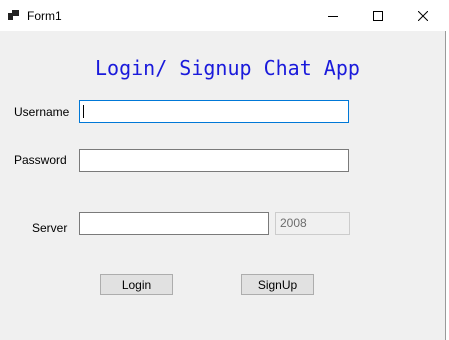  I want to click on text-caret, so click(83, 111).